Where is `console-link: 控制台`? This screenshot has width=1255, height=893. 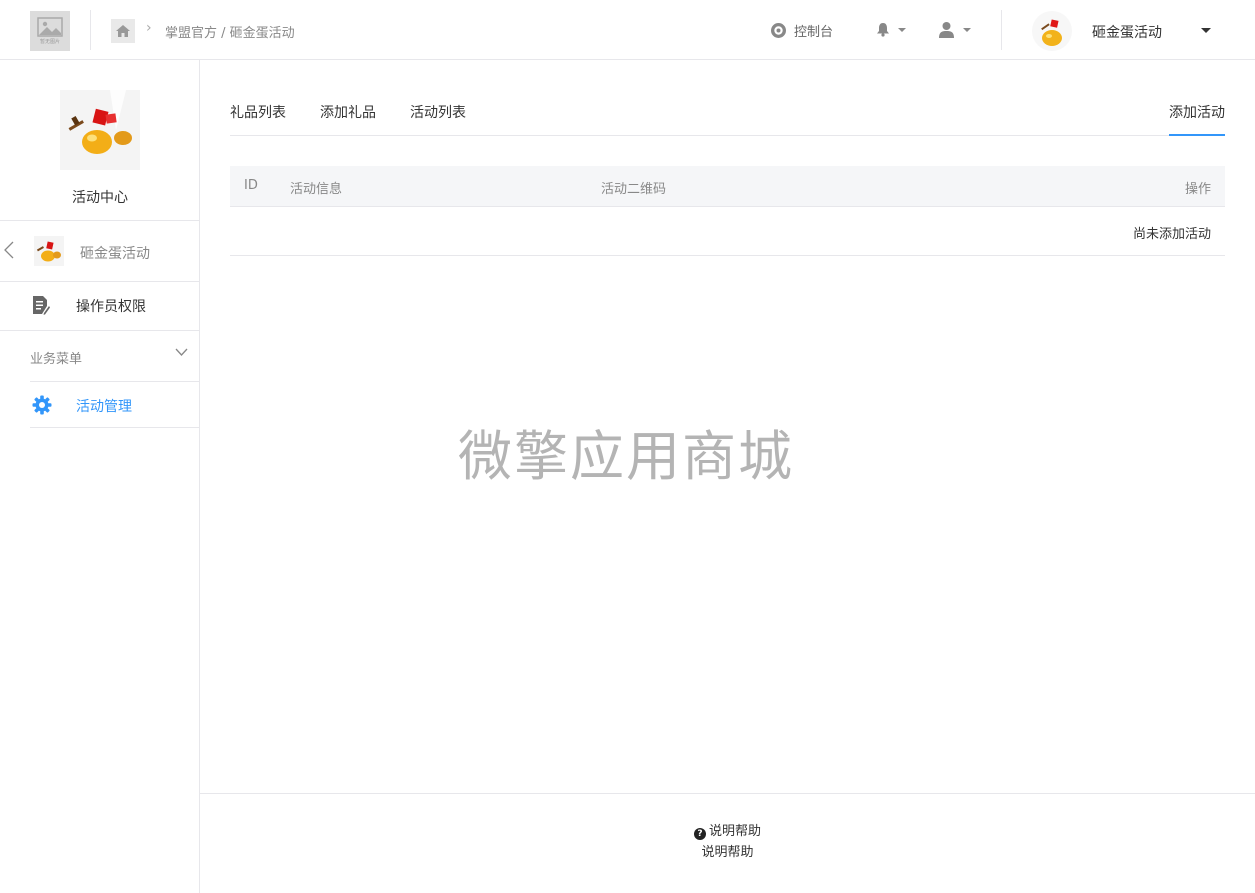
console-link: 控制台 is located at coordinates (801, 30).